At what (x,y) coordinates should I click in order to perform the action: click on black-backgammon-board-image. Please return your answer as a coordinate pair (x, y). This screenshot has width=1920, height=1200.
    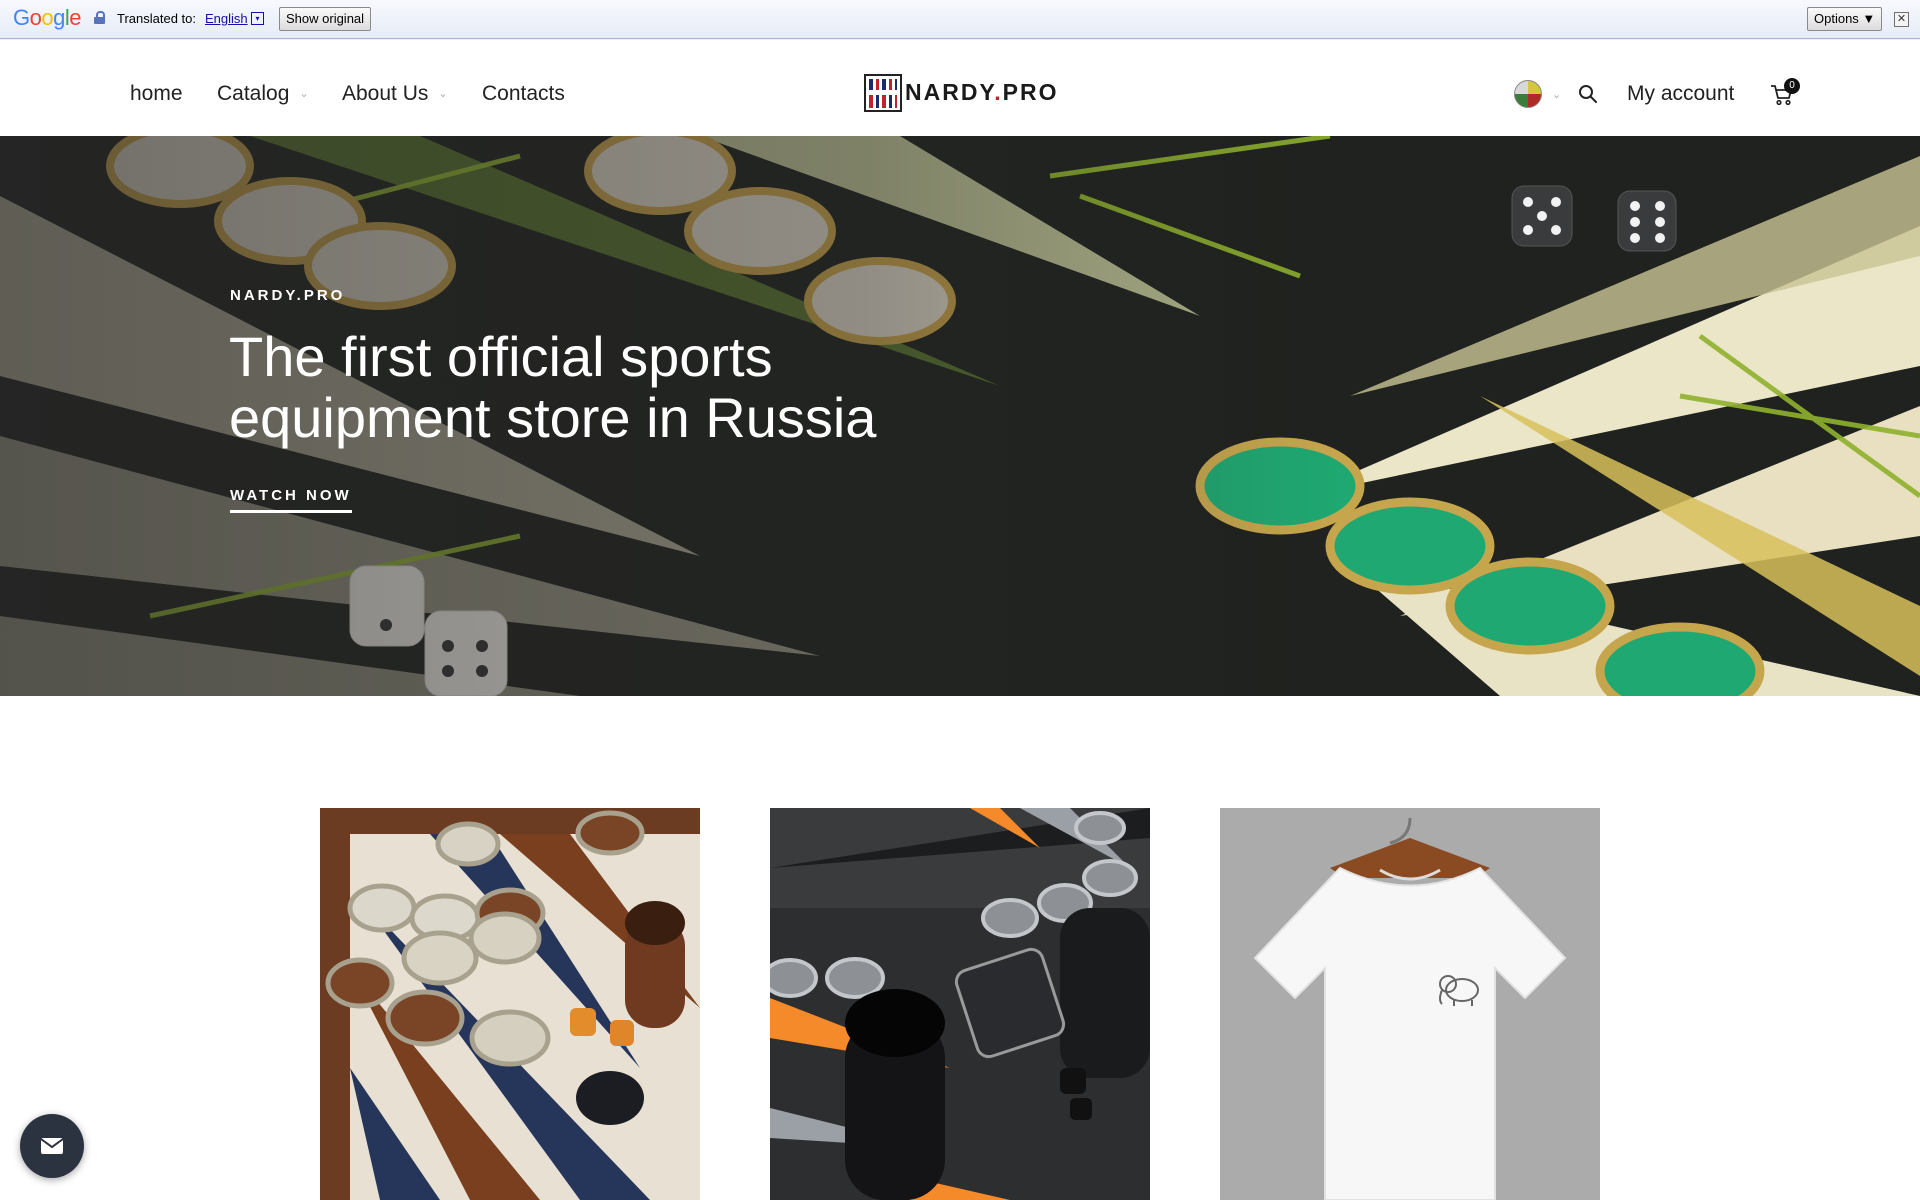
    Looking at the image, I should click on (960, 1004).